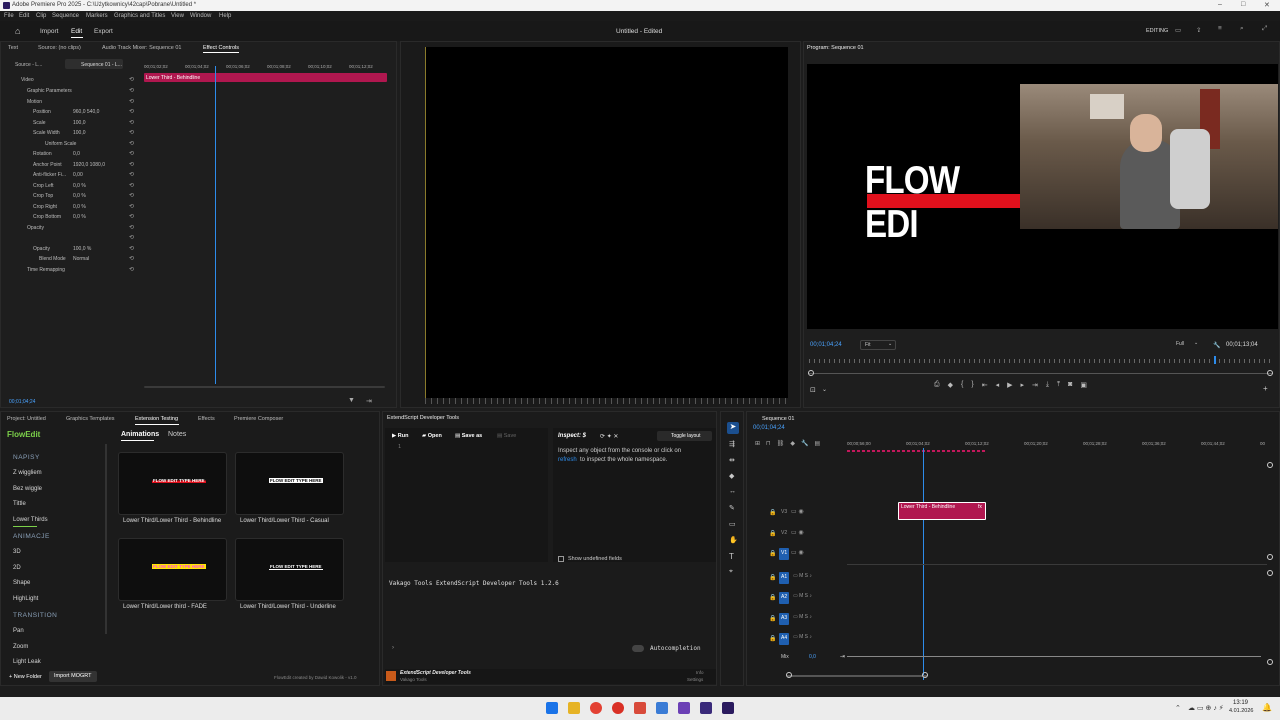 Image resolution: width=1280 pixels, height=720 pixels. I want to click on a-scroll-top, so click(1270, 573).